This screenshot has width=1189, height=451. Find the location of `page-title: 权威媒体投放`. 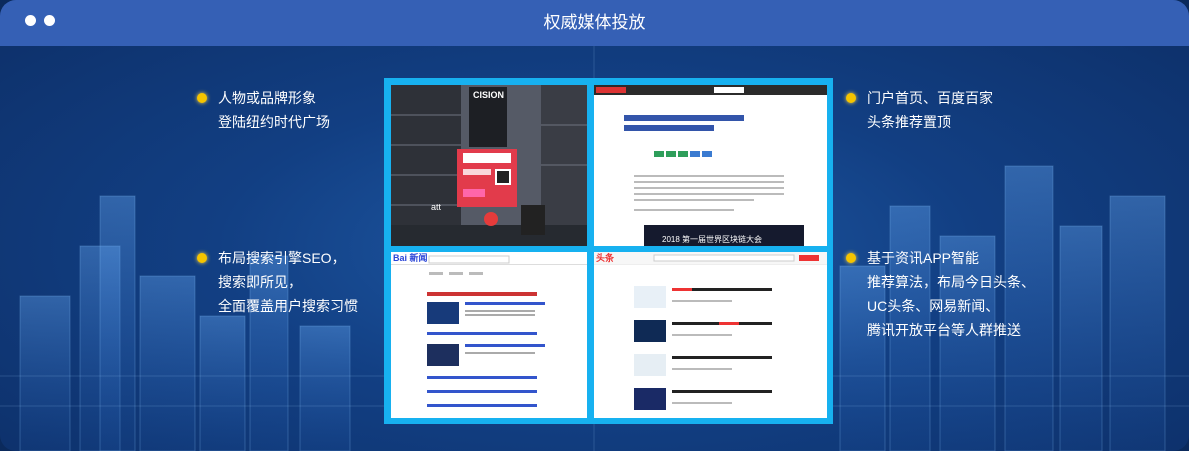

page-title: 权威媒体投放 is located at coordinates (594, 22).